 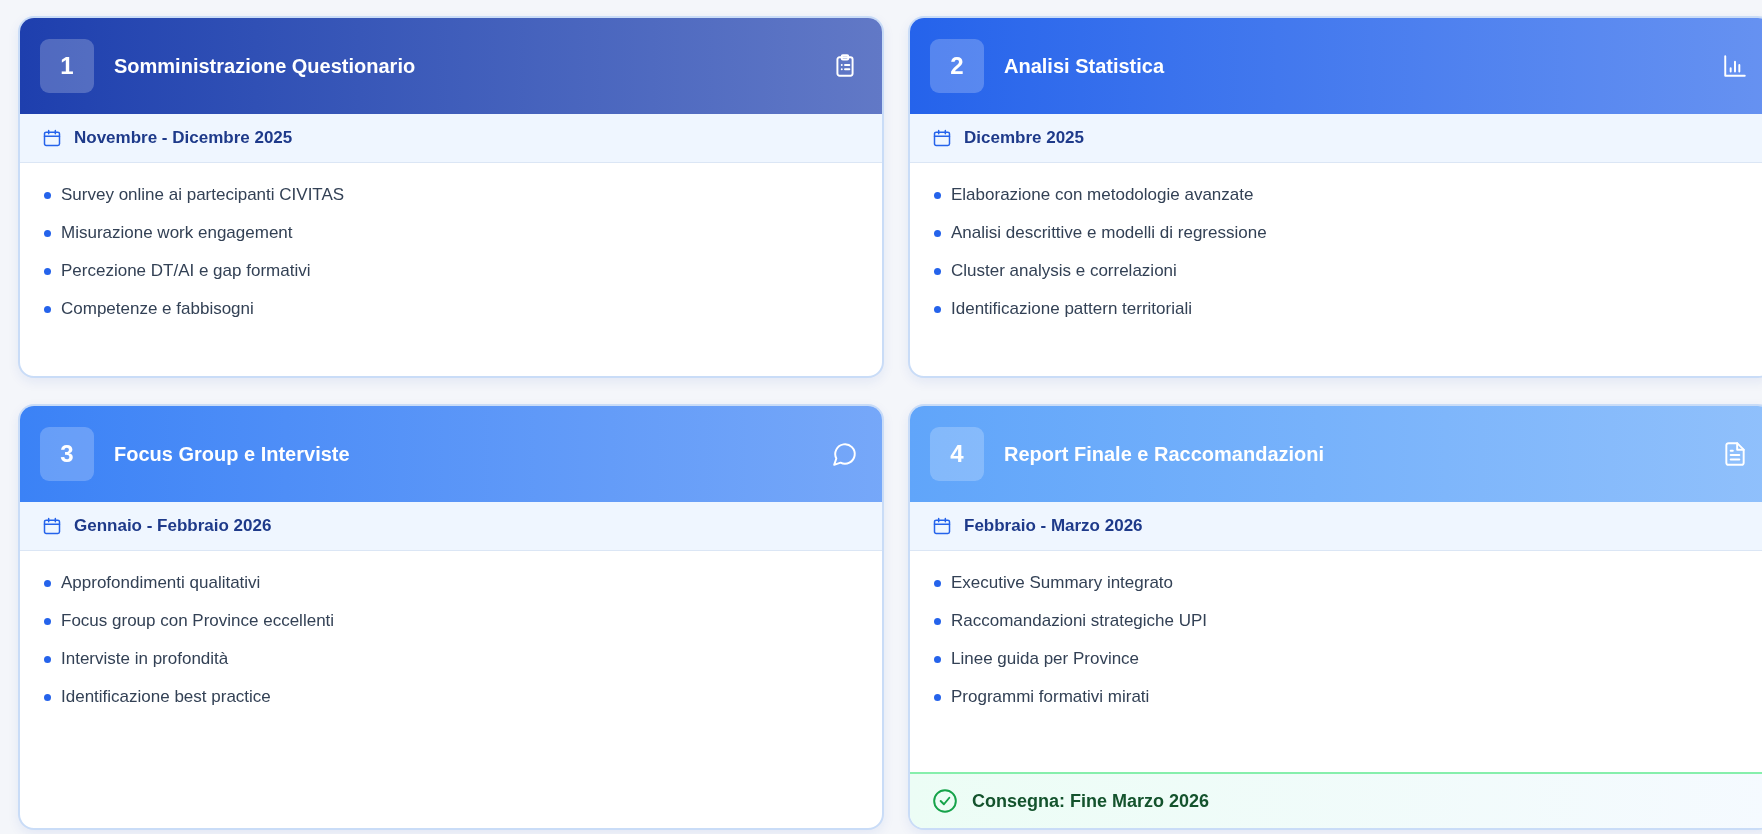 What do you see at coordinates (203, 195) in the screenshot?
I see `activity-item: Survey online ai partecipanti CIVITAS` at bounding box center [203, 195].